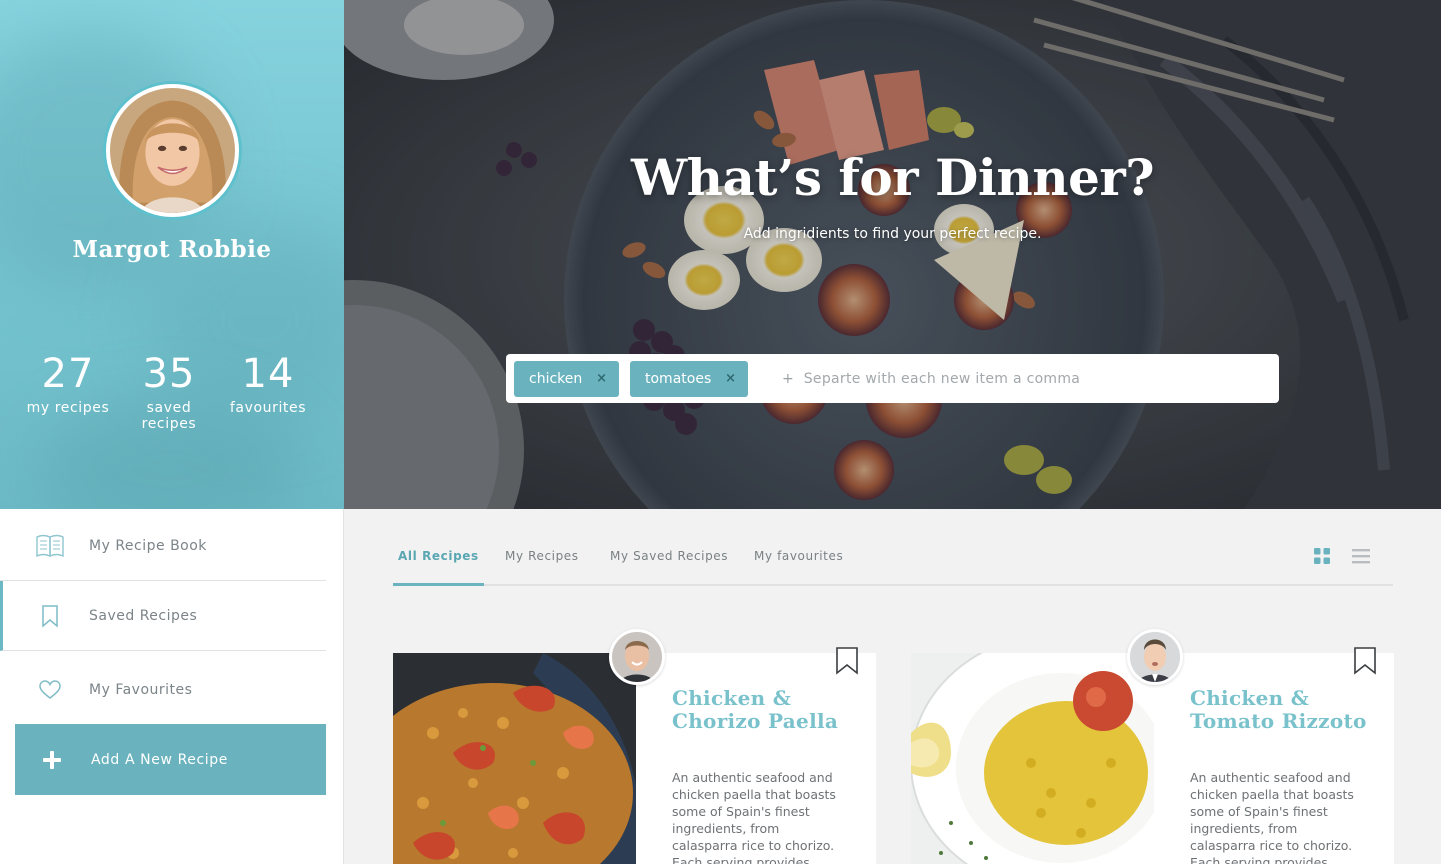 The image size is (1441, 864). Describe the element at coordinates (148, 545) in the screenshot. I see `sidebar-item-label: My Recipe Book` at that location.